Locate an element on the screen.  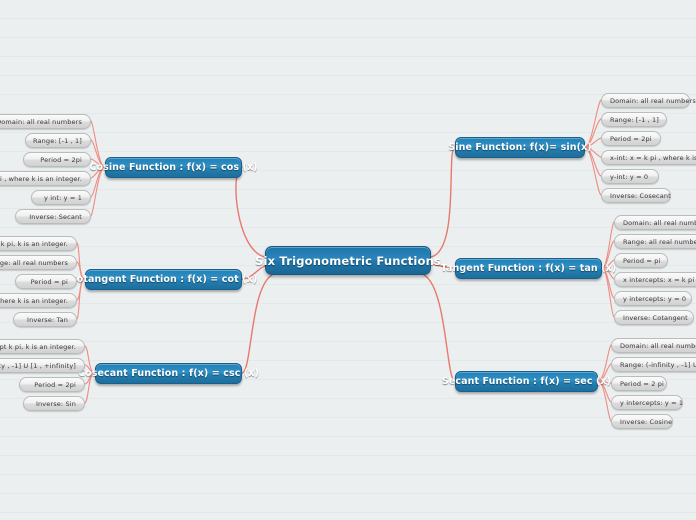
leaf-sine-y-int: y-int: y = 0 is located at coordinates (630, 176).